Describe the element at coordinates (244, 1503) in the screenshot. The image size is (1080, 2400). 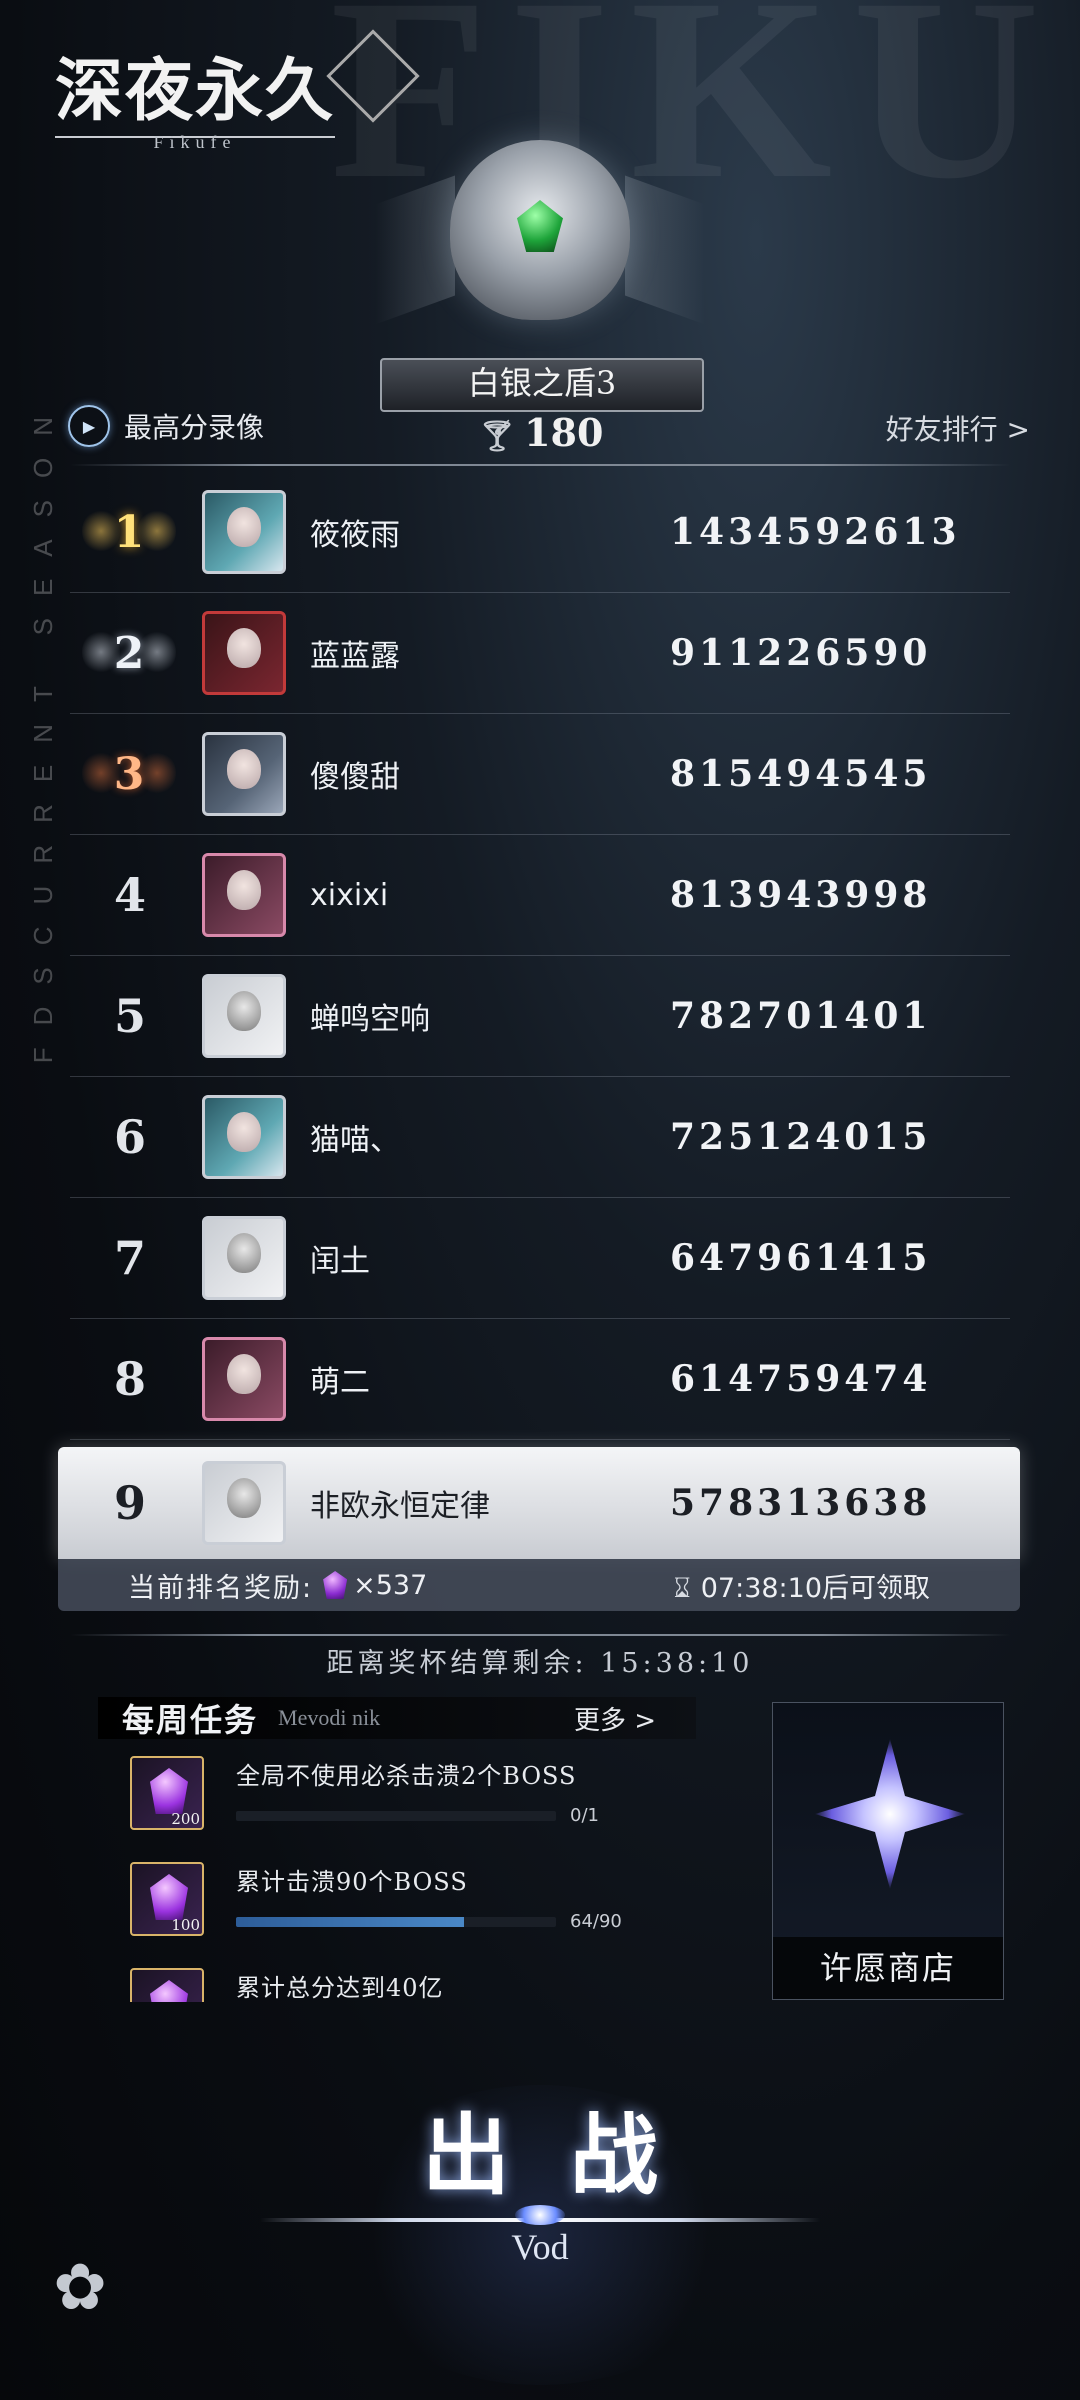
I see `my-avatar` at that location.